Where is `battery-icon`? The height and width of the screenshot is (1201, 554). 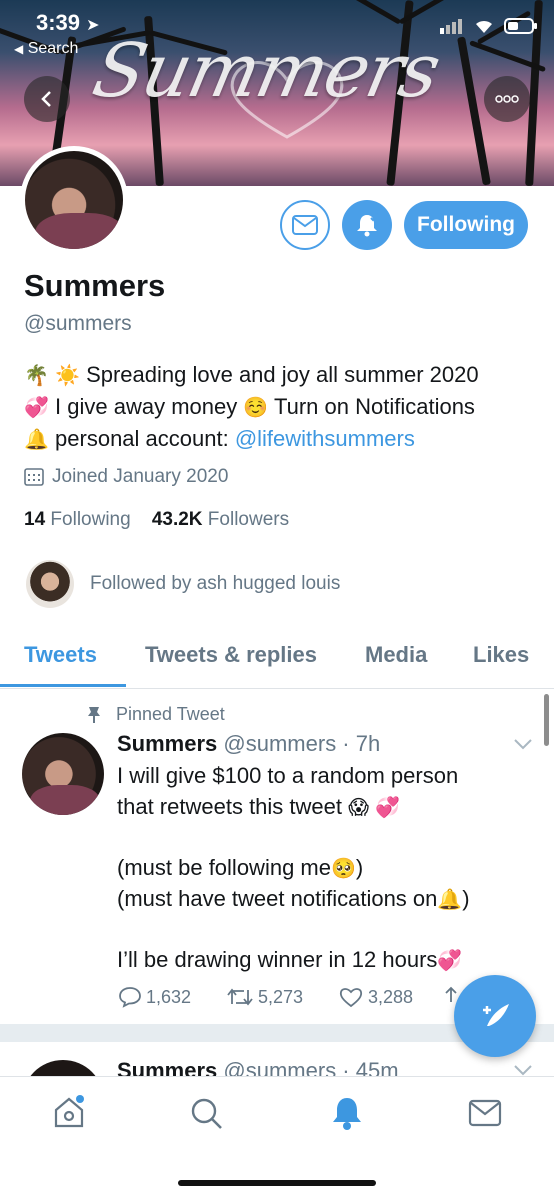
battery-icon is located at coordinates (520, 26).